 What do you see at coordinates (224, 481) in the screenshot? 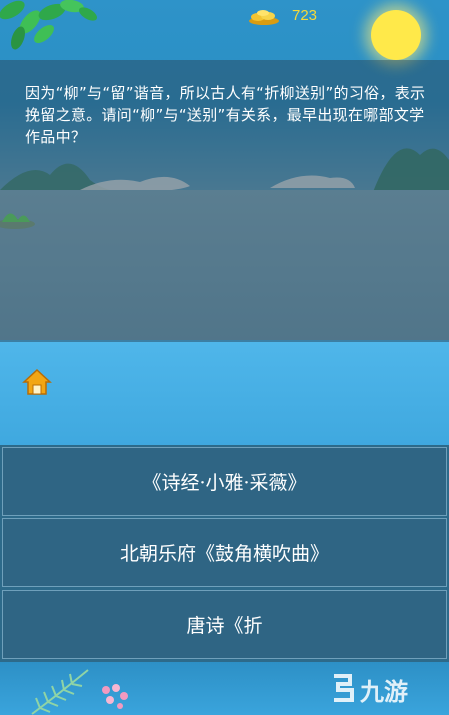
I see `answer-option-1: 《诗经·小雅·采薇》` at bounding box center [224, 481].